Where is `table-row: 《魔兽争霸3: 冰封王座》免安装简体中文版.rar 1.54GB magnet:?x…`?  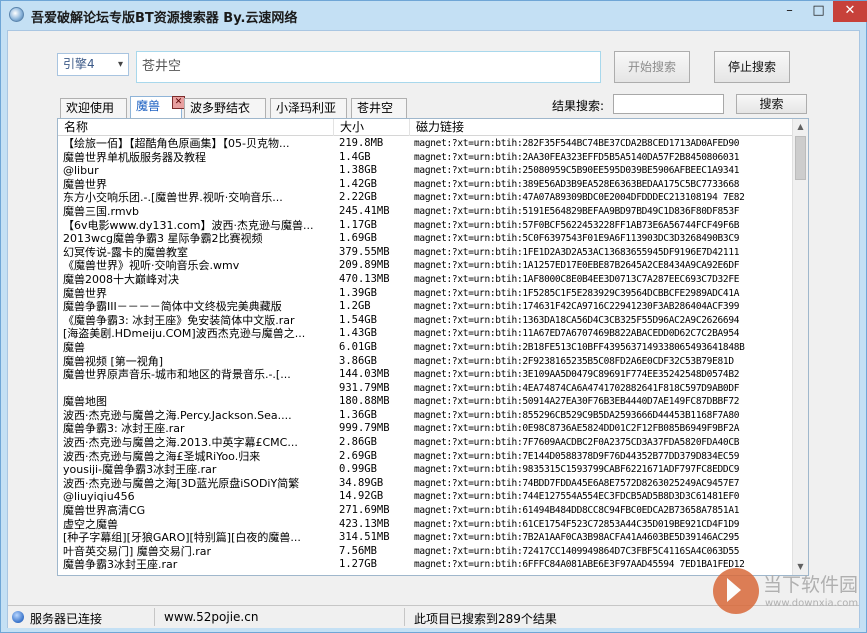
table-row: 《魔兽争霸3: 冰封王座》免安装简体中文版.rar 1.54GB magnet:?x… is located at coordinates (425, 321).